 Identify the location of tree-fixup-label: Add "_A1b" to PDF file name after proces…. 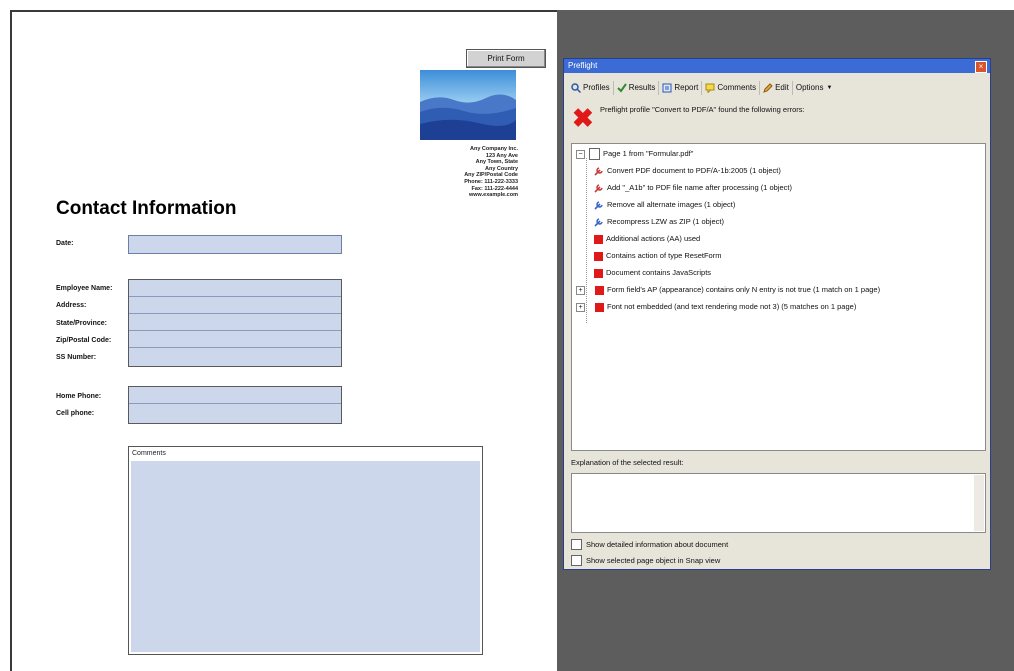
(699, 187).